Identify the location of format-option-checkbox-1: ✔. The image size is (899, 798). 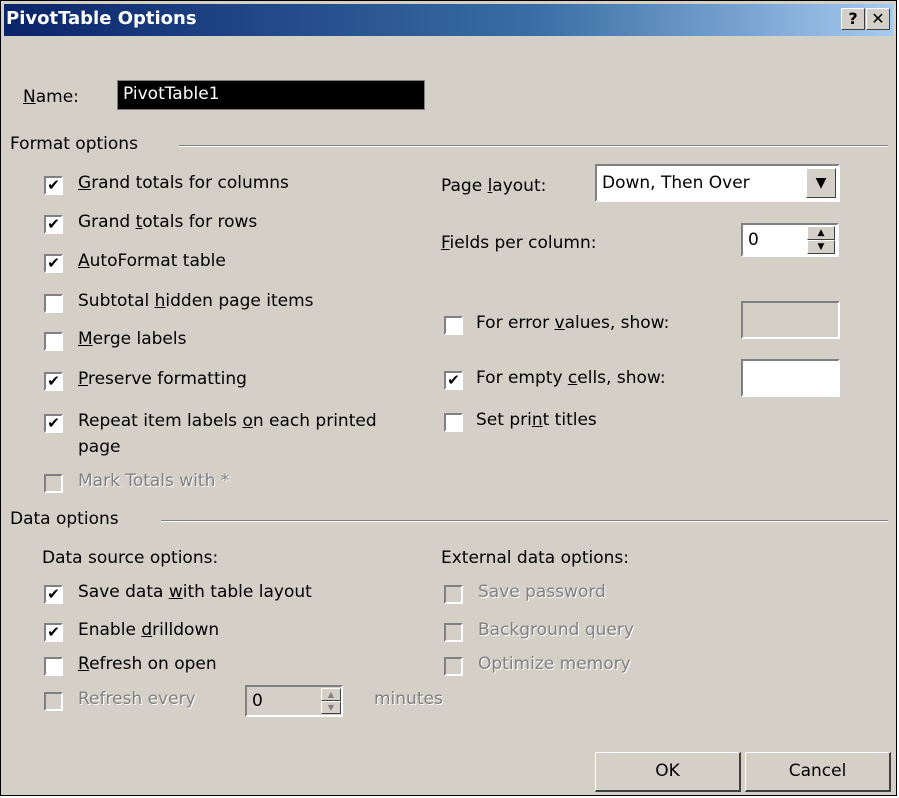
(53, 224).